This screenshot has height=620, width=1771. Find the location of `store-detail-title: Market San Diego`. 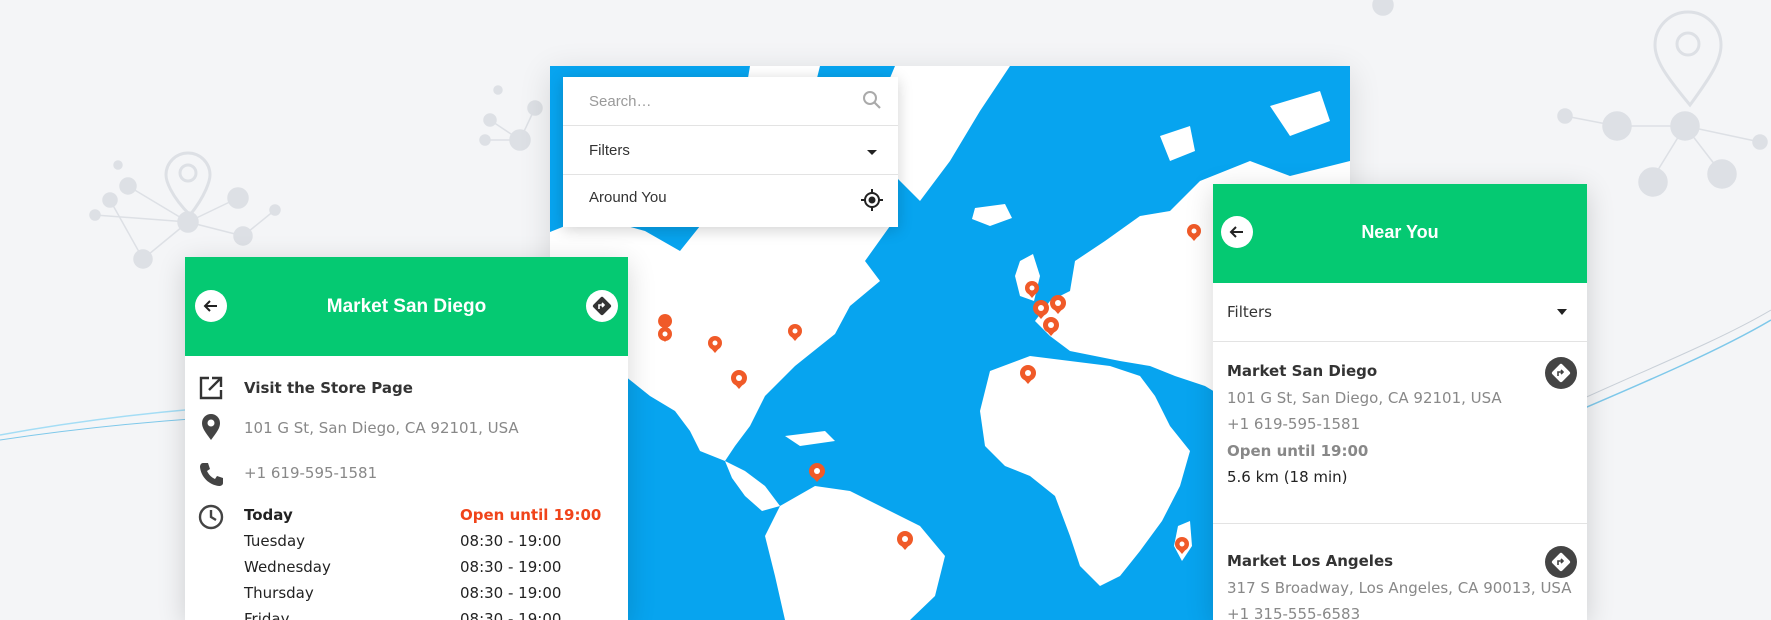

store-detail-title: Market San Diego is located at coordinates (406, 306).